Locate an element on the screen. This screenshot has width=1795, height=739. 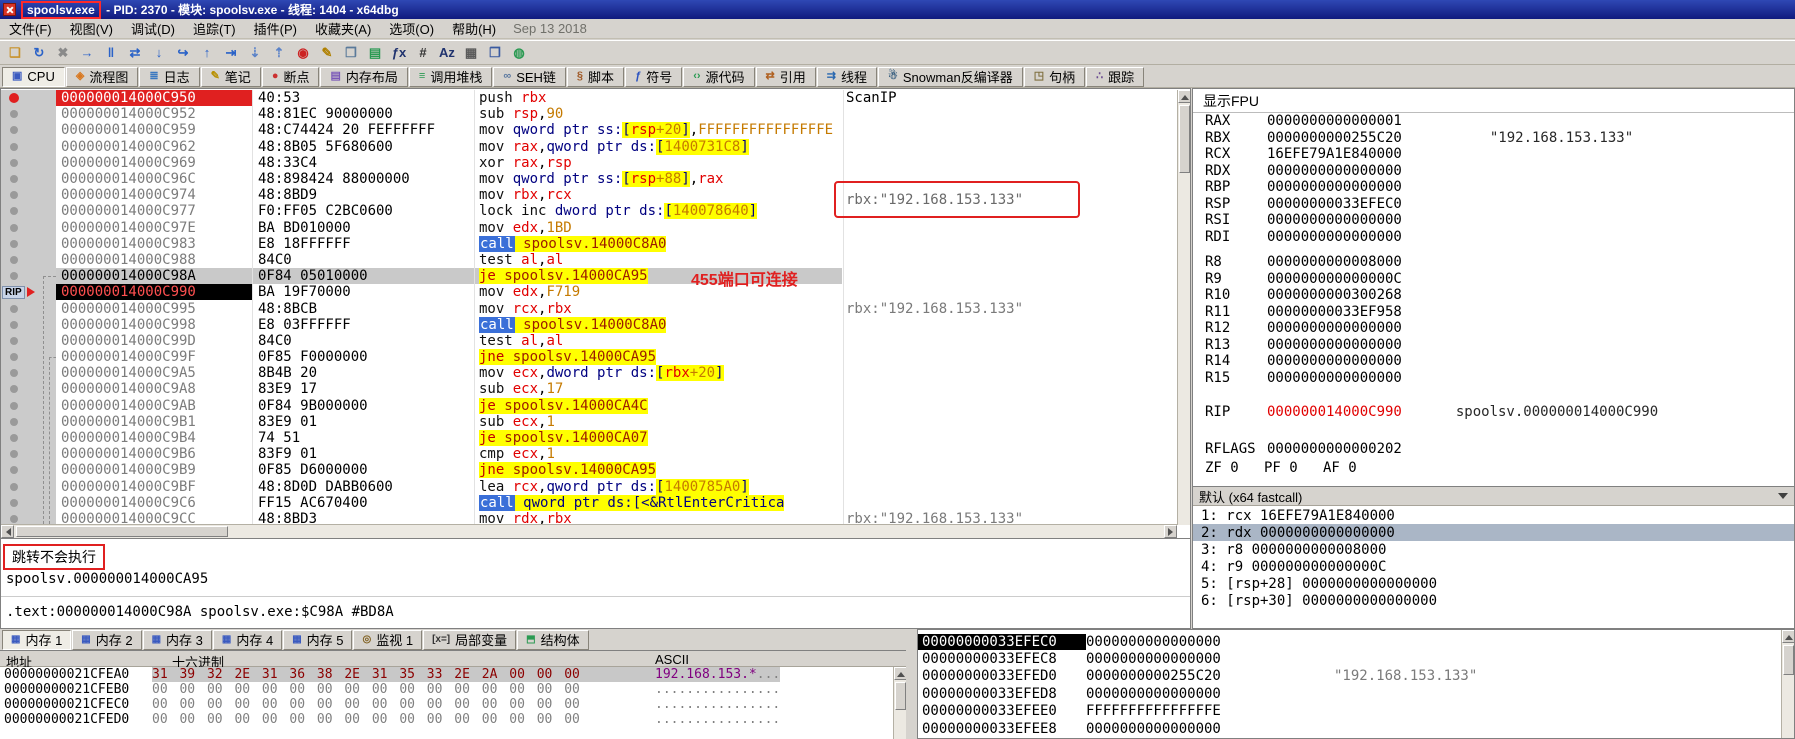
tab-notes: ✎ 笔记 is located at coordinates (230, 76).